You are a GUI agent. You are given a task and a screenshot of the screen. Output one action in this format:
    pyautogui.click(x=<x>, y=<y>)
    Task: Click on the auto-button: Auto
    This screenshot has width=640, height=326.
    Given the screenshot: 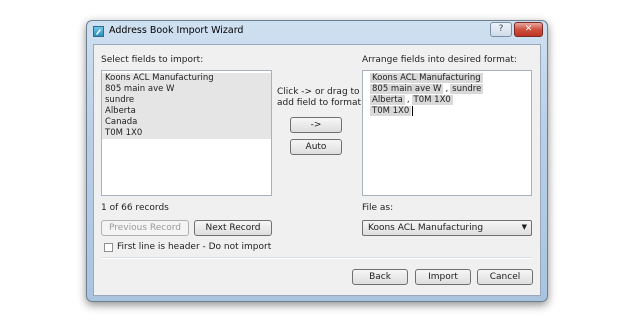 What is the action you would take?
    pyautogui.click(x=316, y=147)
    